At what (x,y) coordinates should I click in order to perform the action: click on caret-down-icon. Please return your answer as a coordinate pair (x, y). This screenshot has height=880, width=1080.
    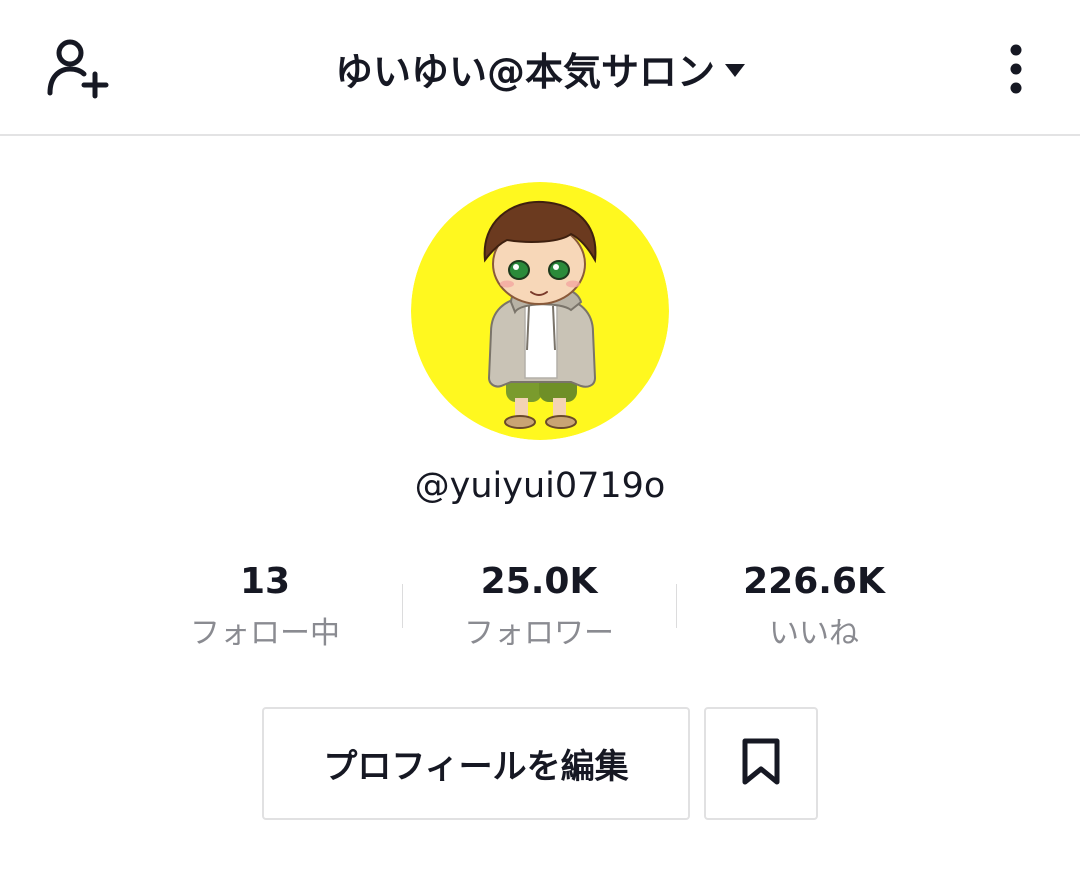
    Looking at the image, I should click on (735, 70).